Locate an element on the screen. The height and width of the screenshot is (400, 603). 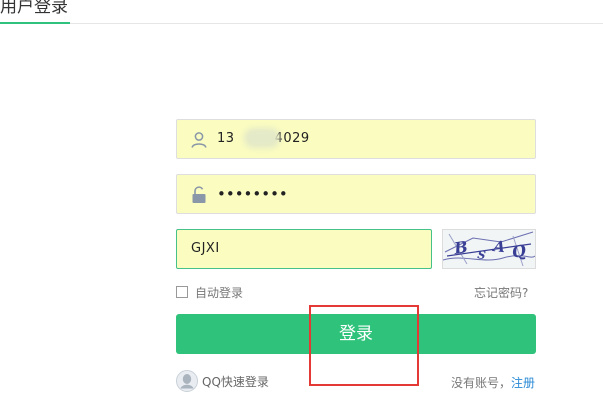
qq-login-link: QQ快速登录 is located at coordinates (222, 381).